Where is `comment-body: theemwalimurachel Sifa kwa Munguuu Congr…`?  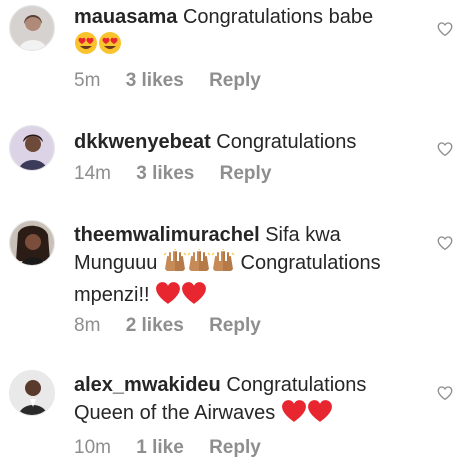
comment-body: theemwalimurachel Sifa kwa Munguuu Congr… is located at coordinates (246, 267).